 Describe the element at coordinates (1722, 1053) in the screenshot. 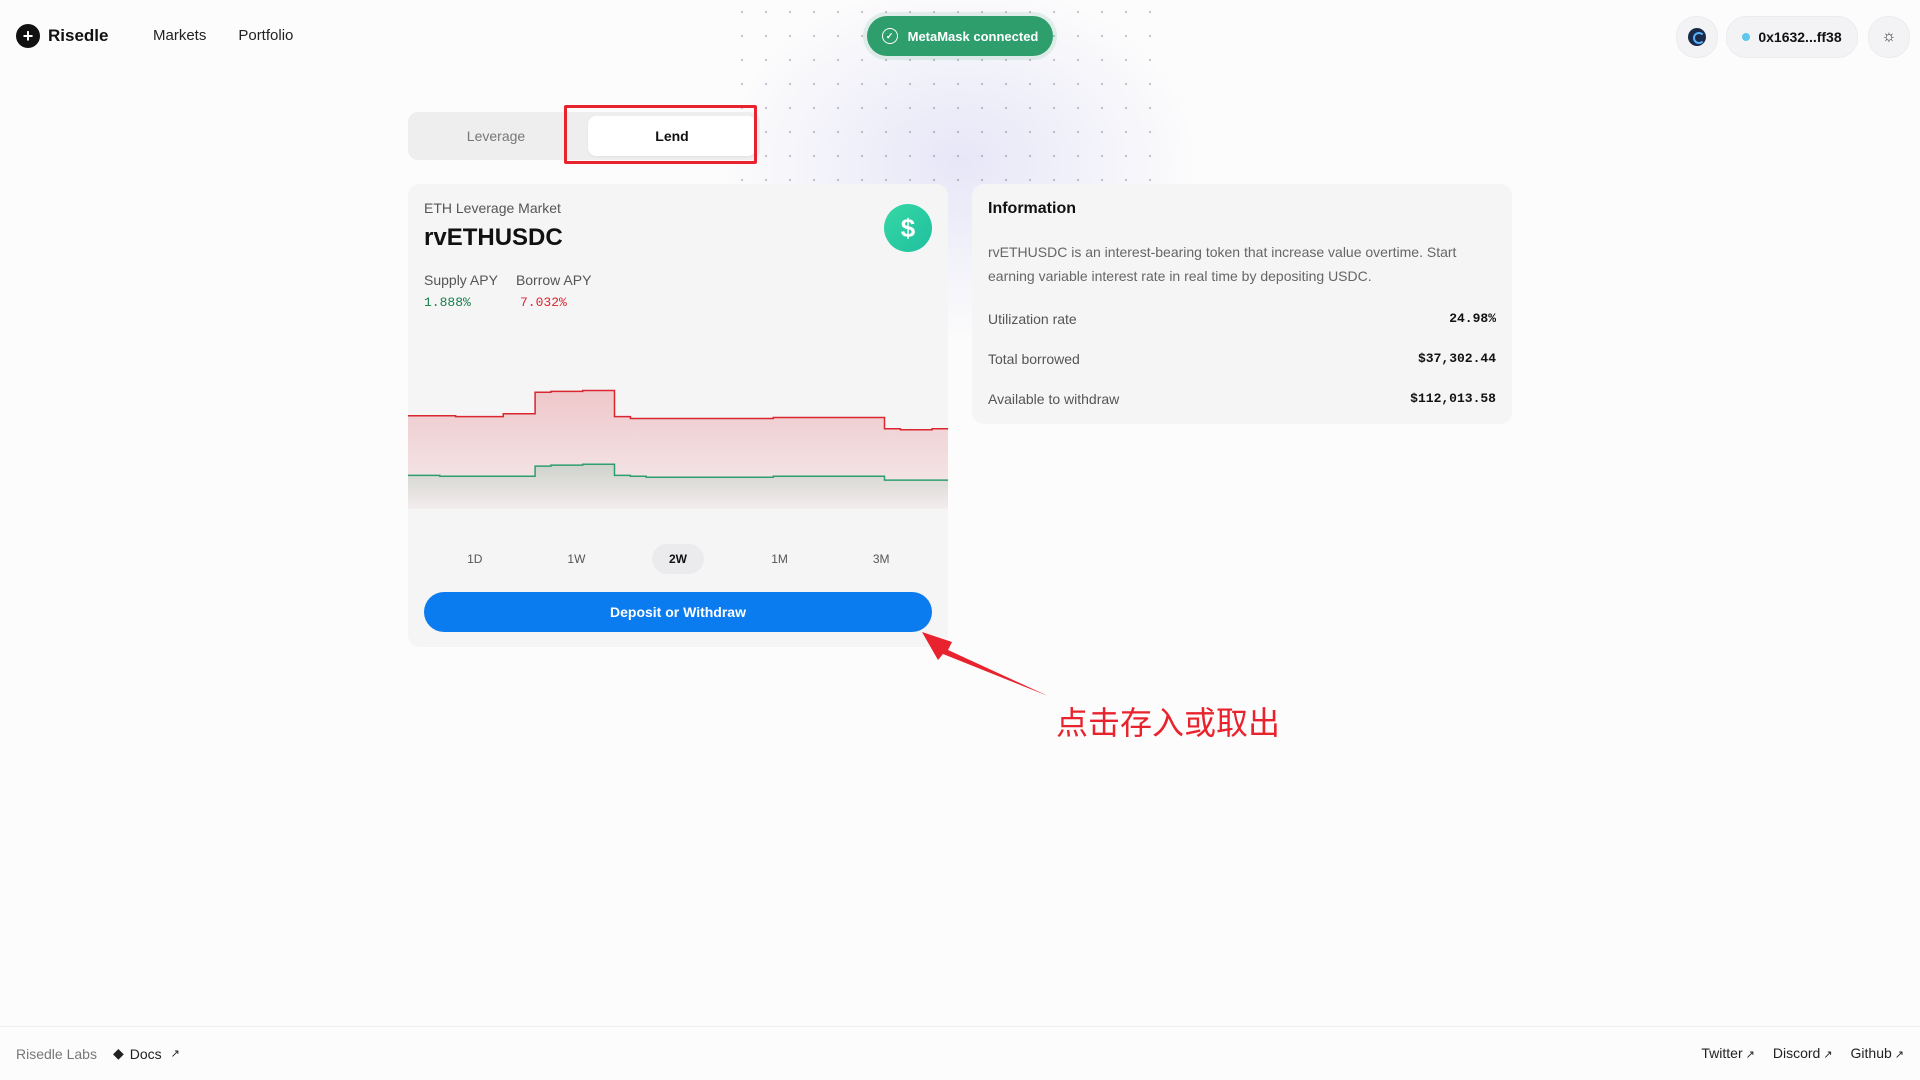

I see `footer-twitter-label: Twitter` at that location.